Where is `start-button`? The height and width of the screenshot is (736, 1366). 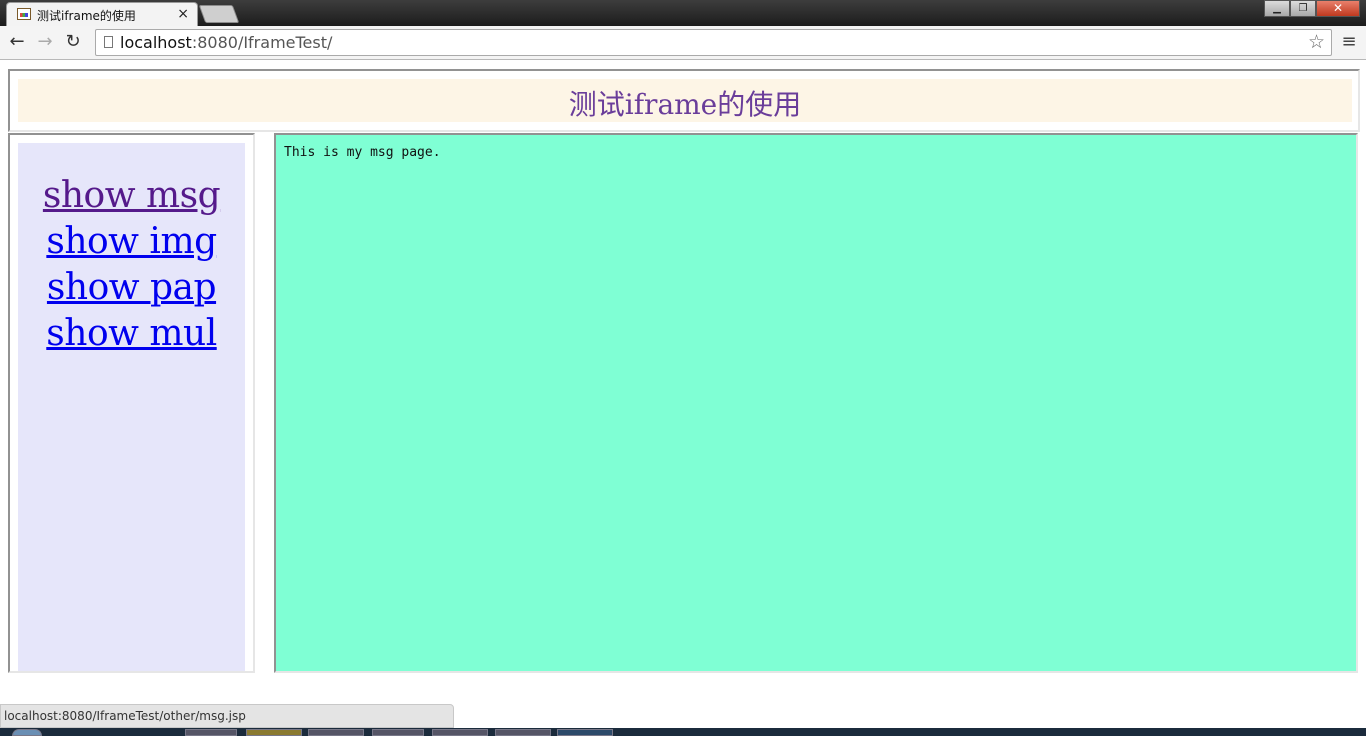 start-button is located at coordinates (27, 732).